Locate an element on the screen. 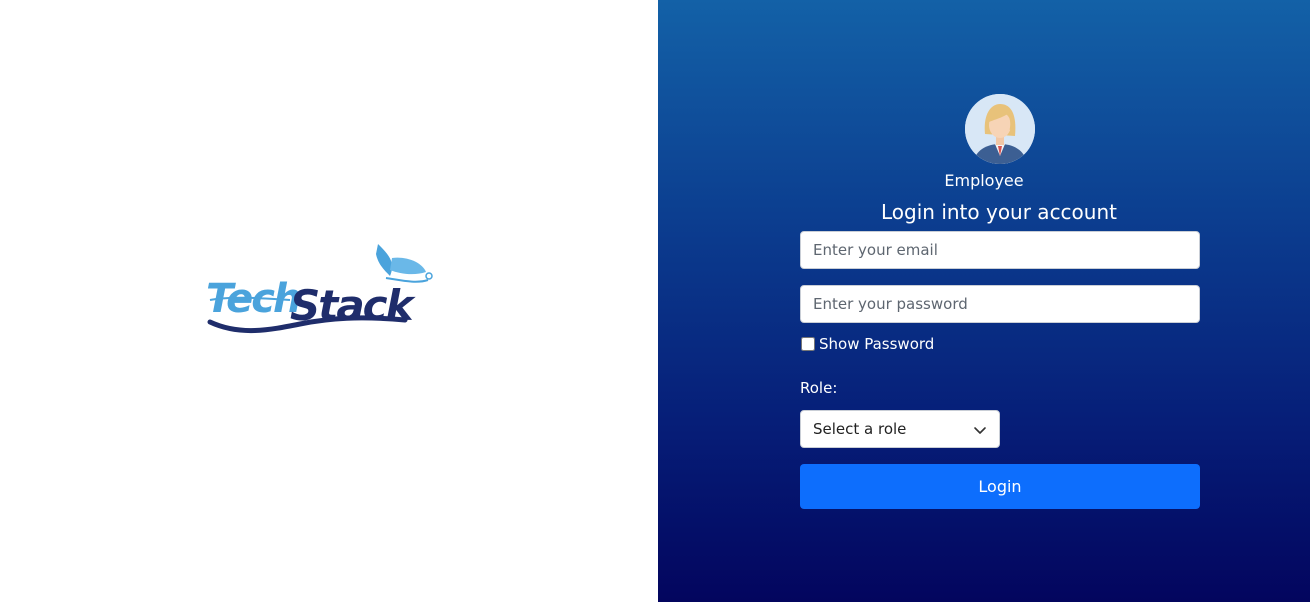  page-title: Login into your account is located at coordinates (999, 212).